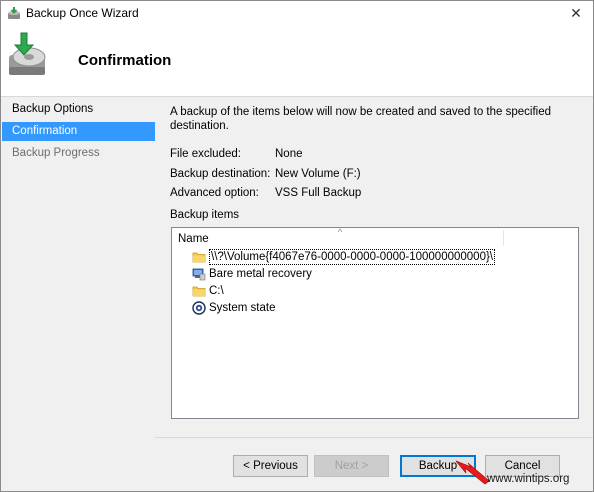  I want to click on window-title: Backup Once Wizard, so click(82, 13).